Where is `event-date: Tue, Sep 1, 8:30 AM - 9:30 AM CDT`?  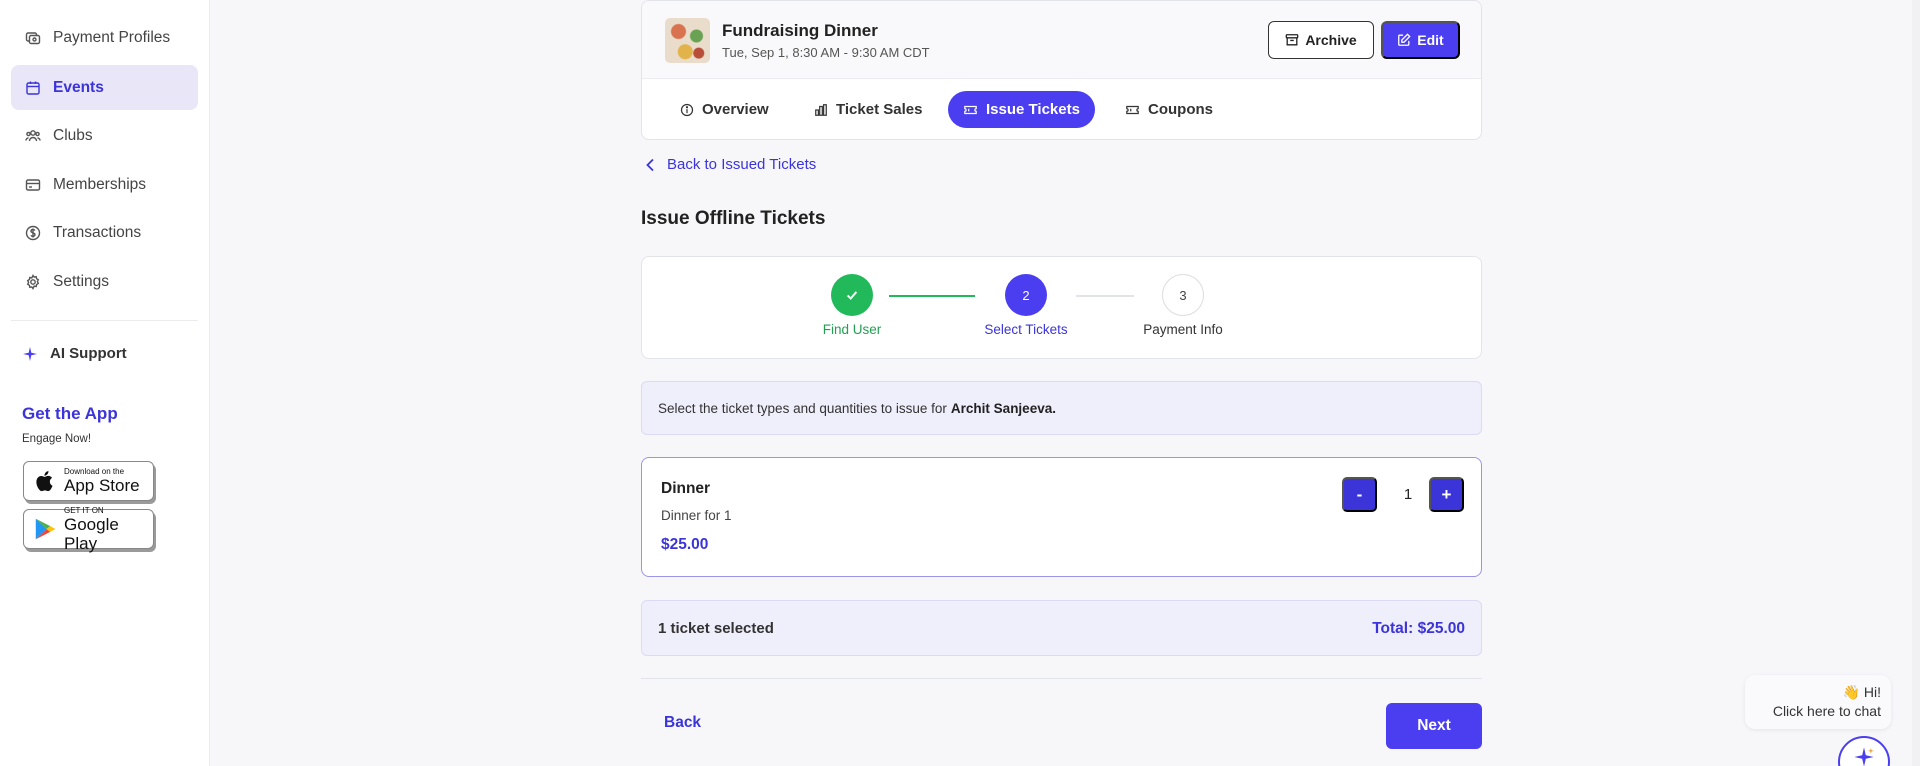 event-date: Tue, Sep 1, 8:30 AM - 9:30 AM CDT is located at coordinates (826, 52).